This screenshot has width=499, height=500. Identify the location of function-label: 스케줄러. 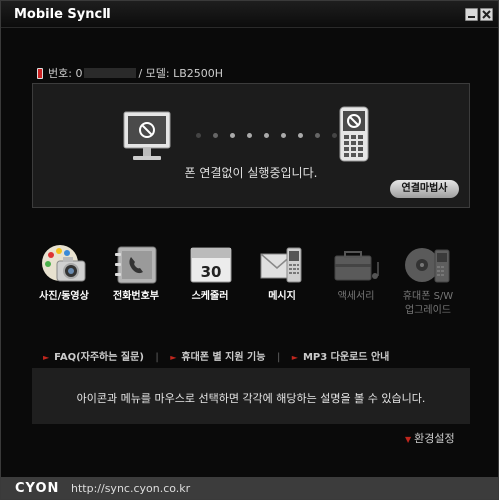
(210, 296).